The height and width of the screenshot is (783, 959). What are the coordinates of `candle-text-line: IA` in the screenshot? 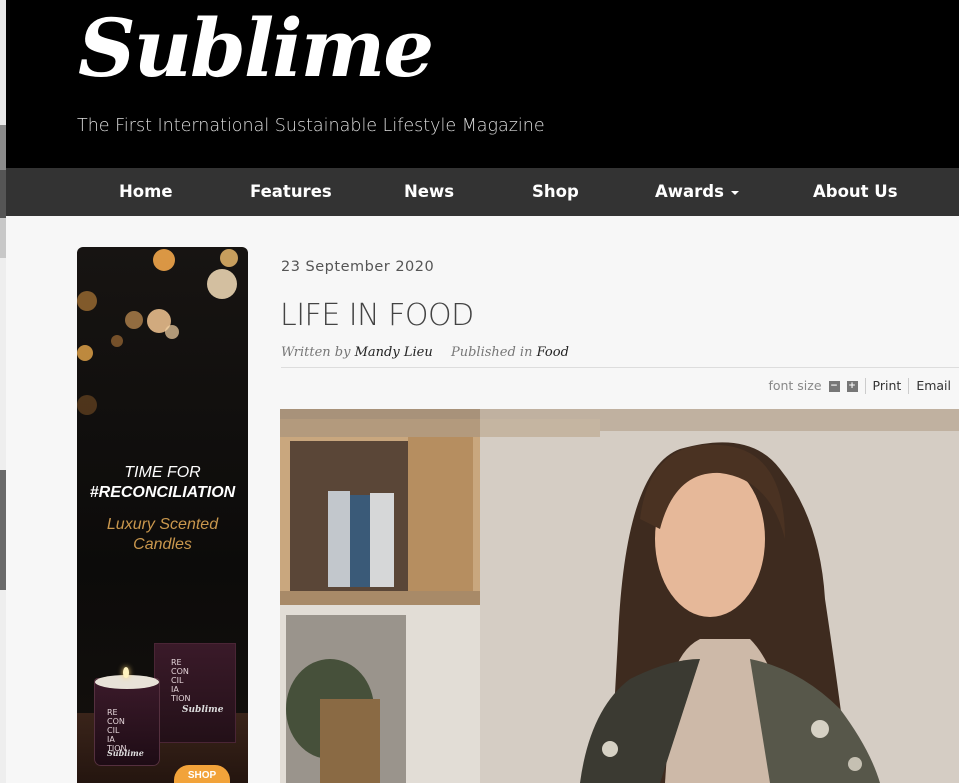 It's located at (111, 739).